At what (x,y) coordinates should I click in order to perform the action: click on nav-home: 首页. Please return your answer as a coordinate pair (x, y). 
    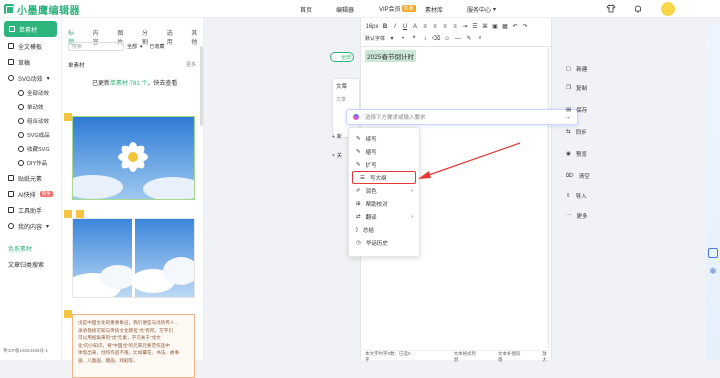
    Looking at the image, I should click on (306, 9).